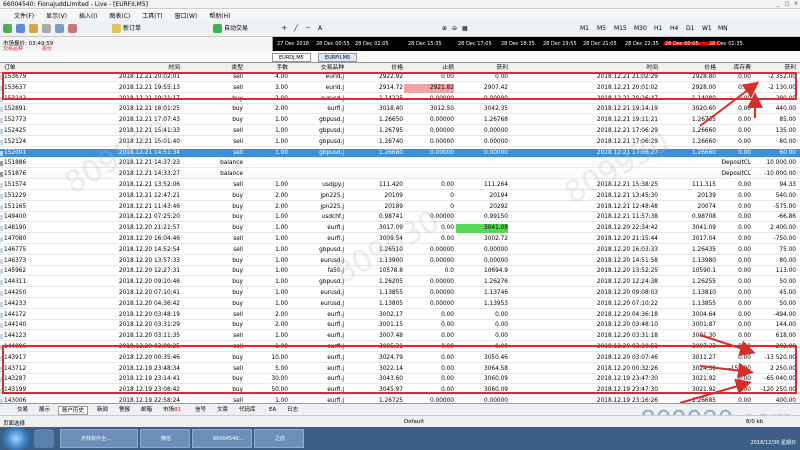  What do you see at coordinates (149, 141) in the screenshot?
I see `table-cell: 2018.12.21 15:01:40` at bounding box center [149, 141].